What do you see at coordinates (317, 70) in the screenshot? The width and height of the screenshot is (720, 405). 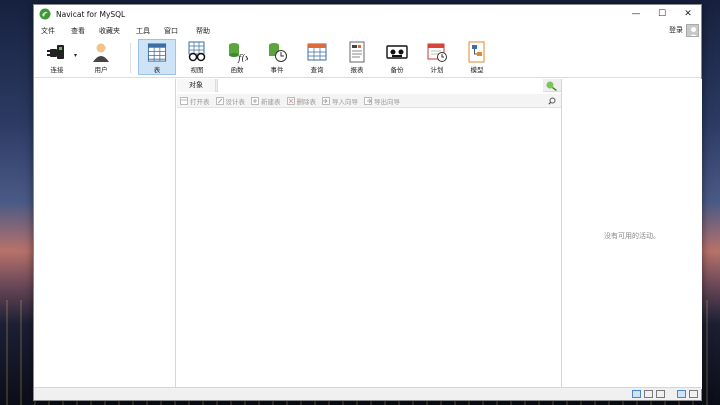 I see `query-label: 查询` at bounding box center [317, 70].